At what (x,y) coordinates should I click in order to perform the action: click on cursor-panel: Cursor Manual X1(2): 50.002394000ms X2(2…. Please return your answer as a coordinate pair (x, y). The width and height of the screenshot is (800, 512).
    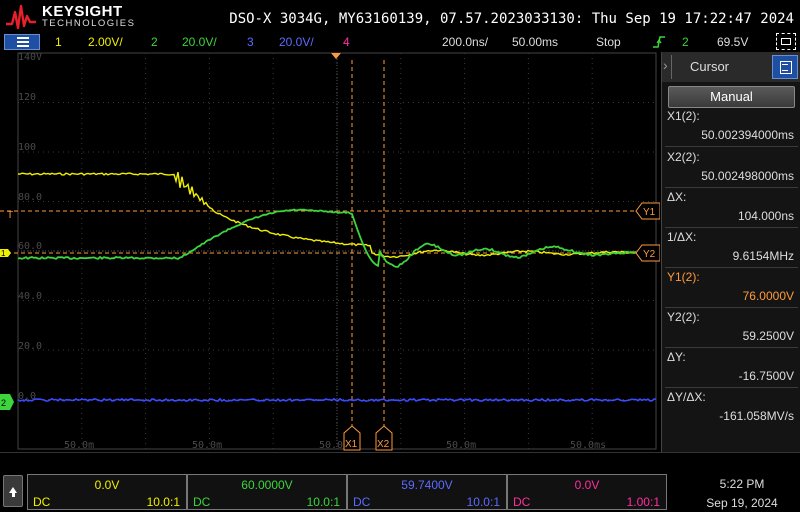
    Looking at the image, I should click on (730, 252).